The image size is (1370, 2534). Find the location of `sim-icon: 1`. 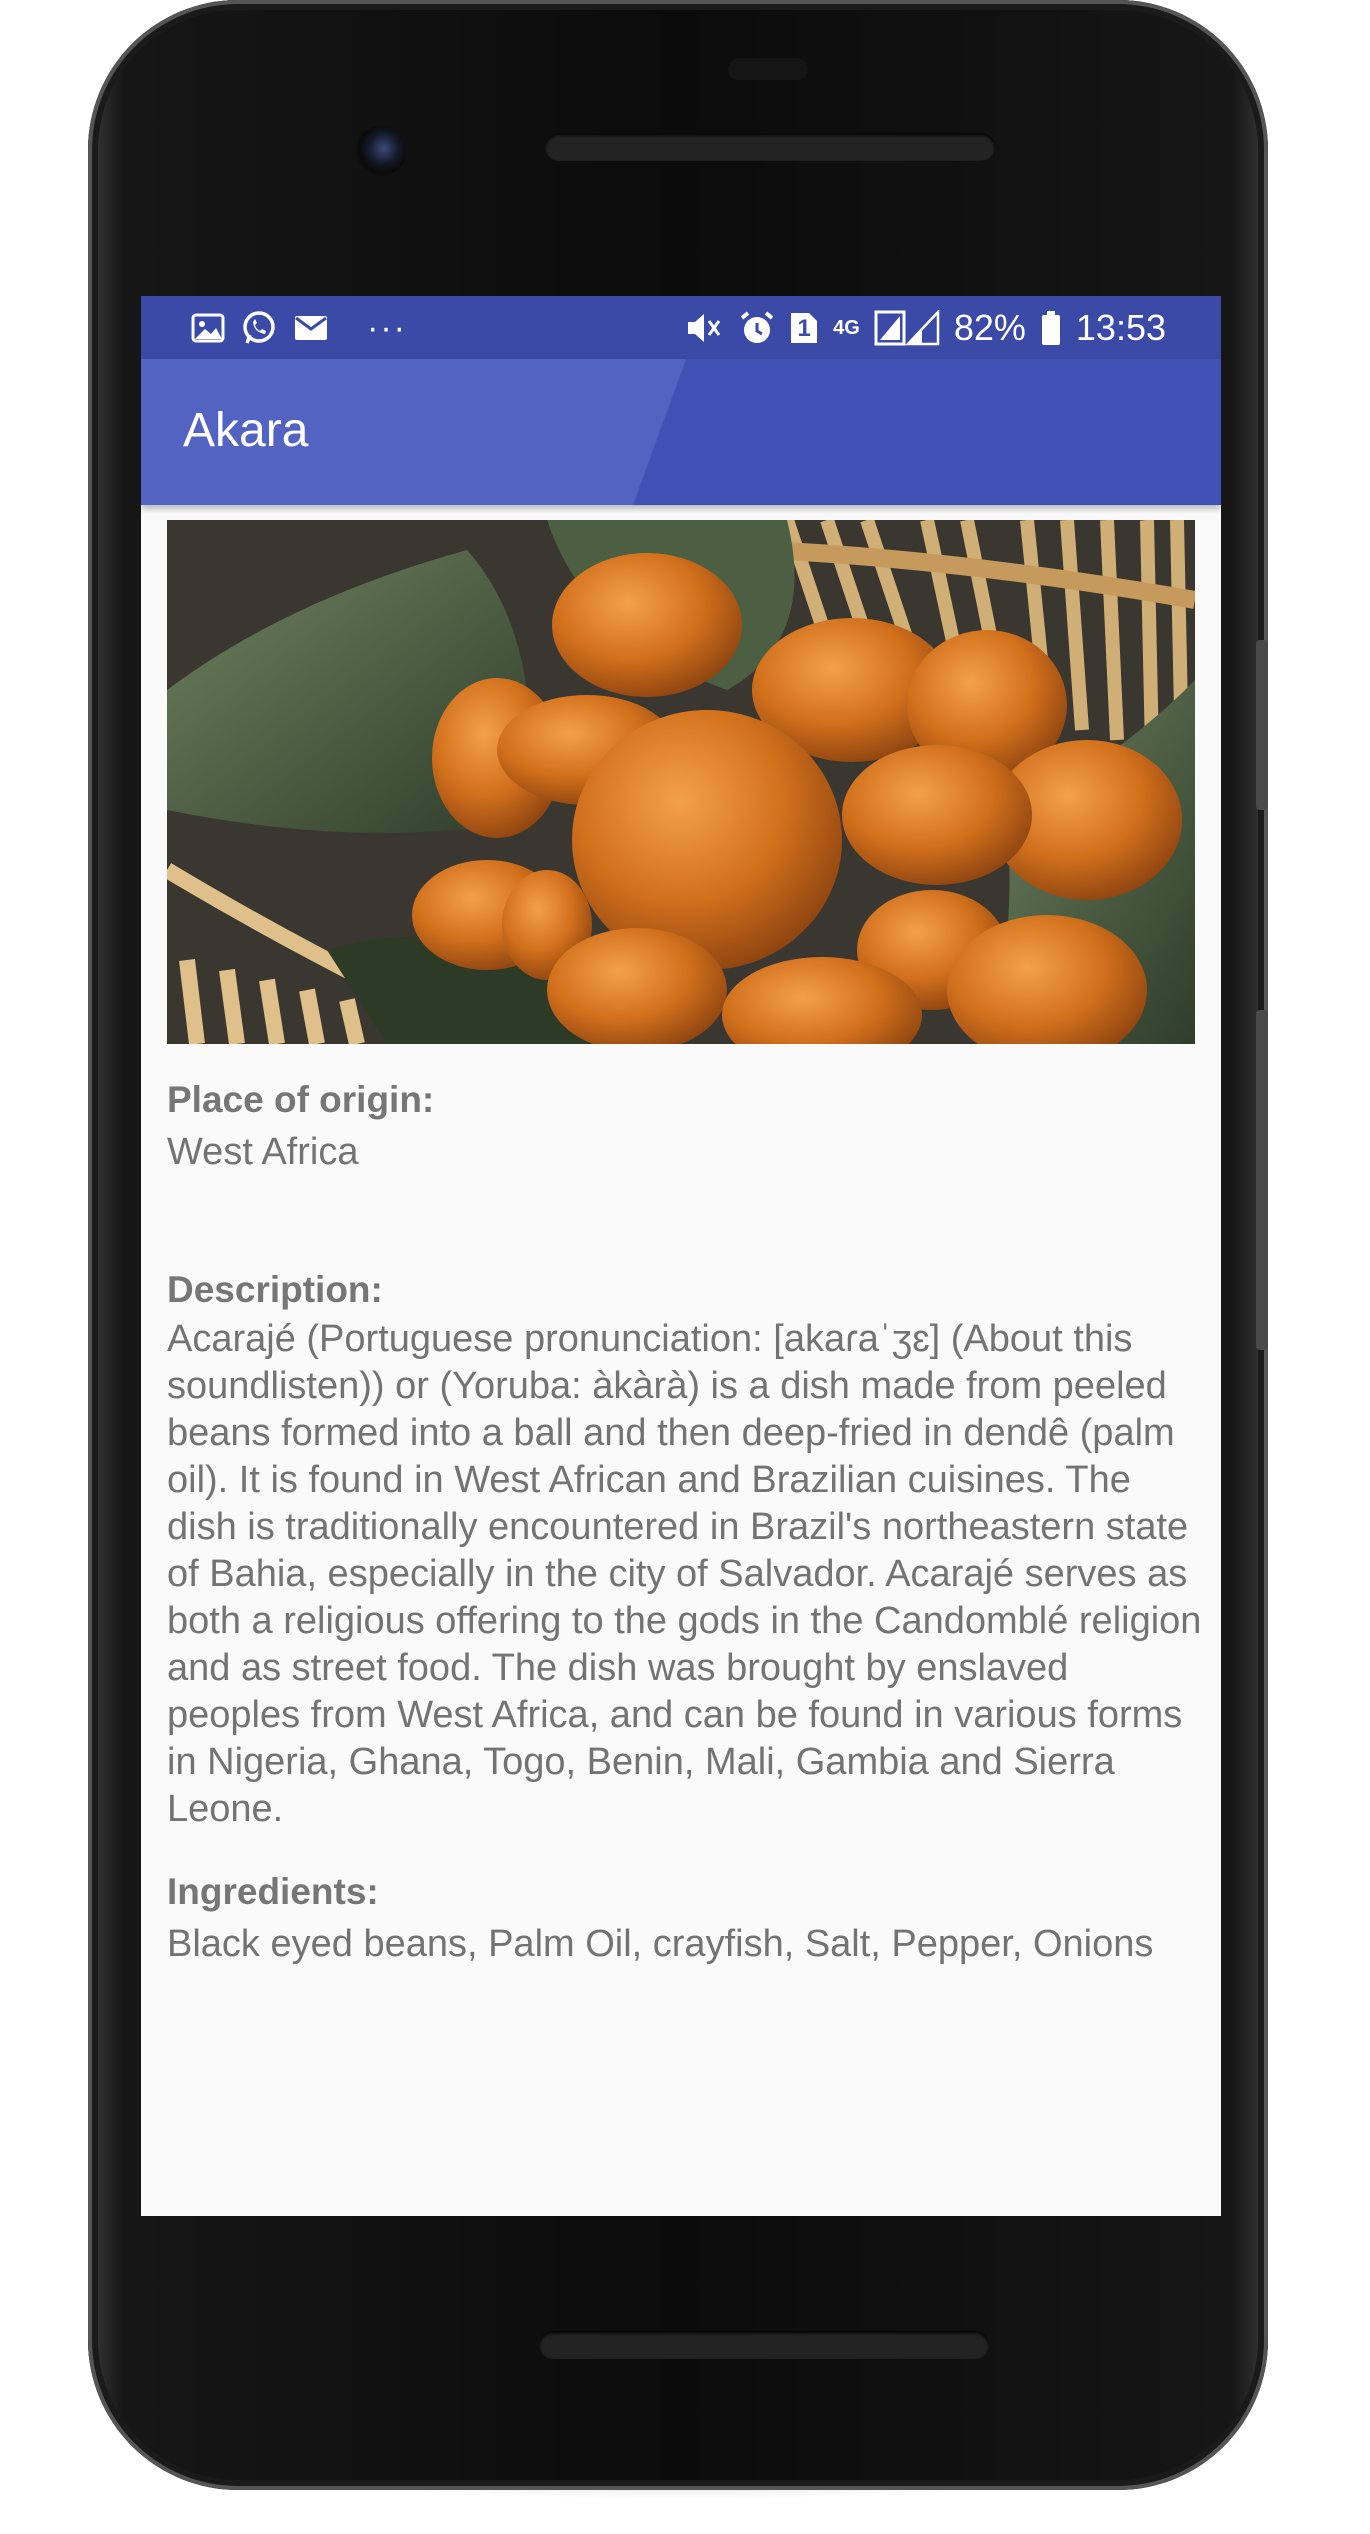

sim-icon: 1 is located at coordinates (804, 328).